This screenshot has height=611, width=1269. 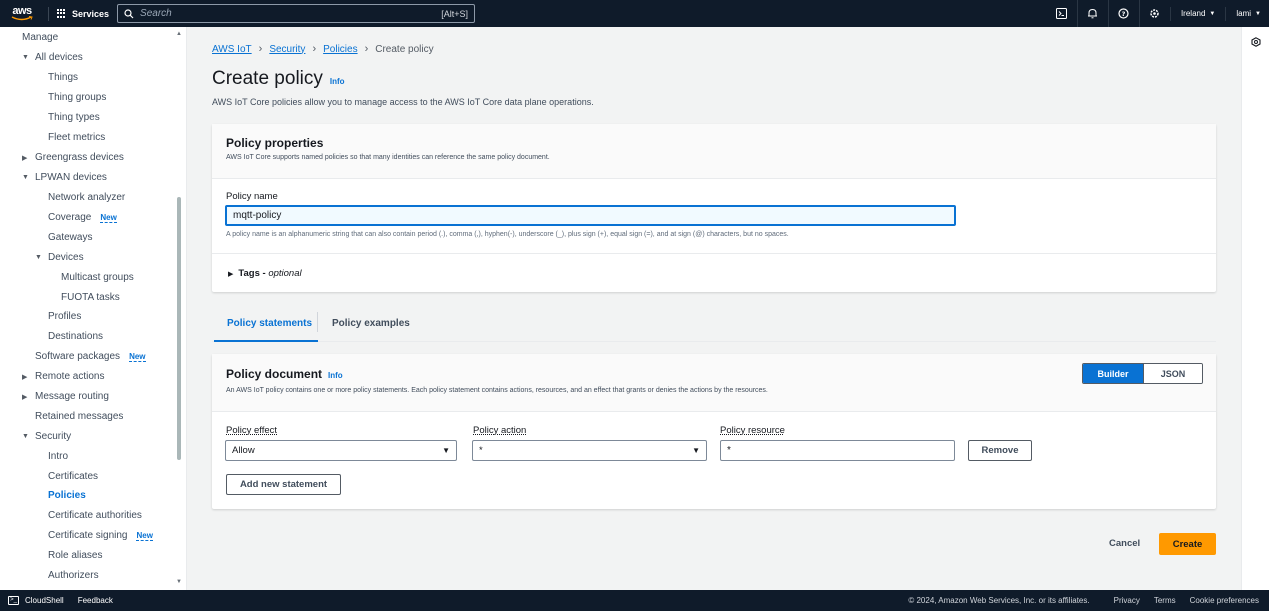 What do you see at coordinates (1244, 13) in the screenshot?
I see `account-label: lami` at bounding box center [1244, 13].